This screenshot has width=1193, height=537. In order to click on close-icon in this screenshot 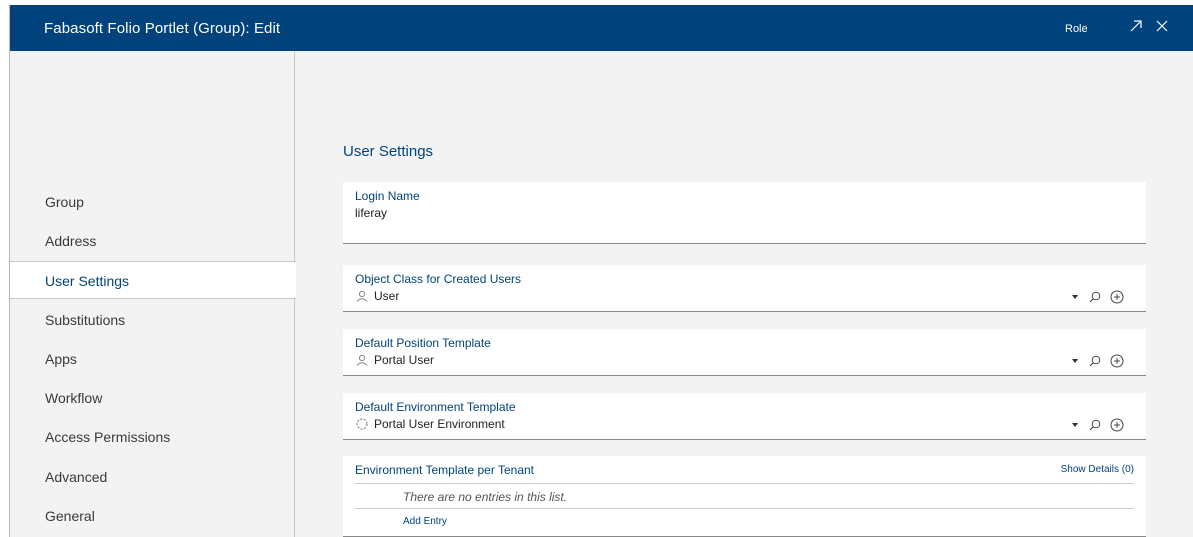, I will do `click(1162, 26)`.